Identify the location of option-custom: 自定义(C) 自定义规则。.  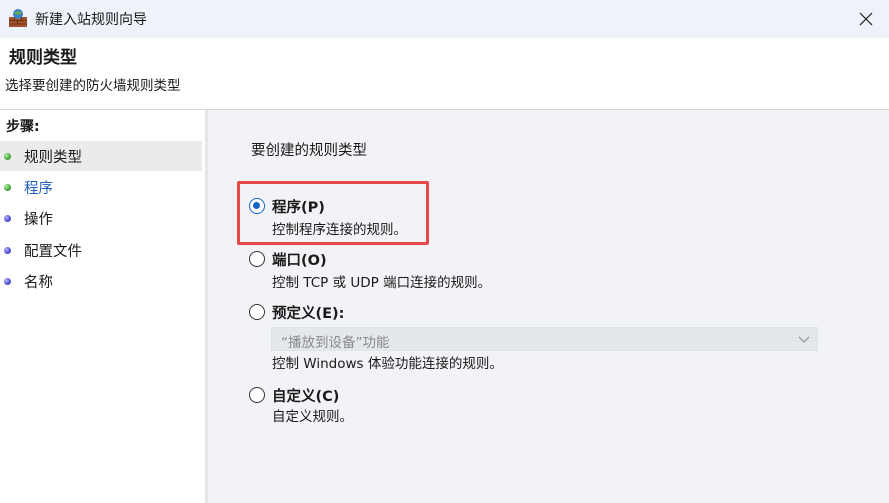
(324, 407).